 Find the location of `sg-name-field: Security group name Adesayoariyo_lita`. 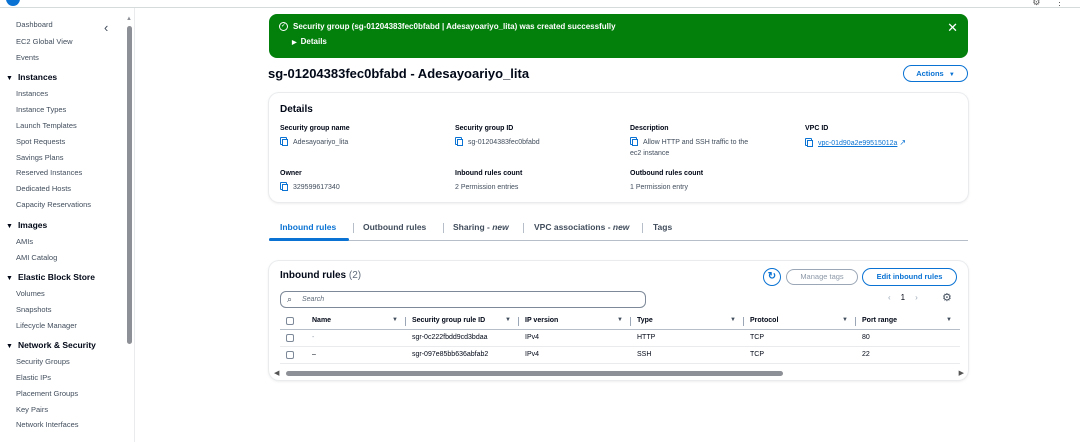

sg-name-field: Security group name Adesayoariyo_lita is located at coordinates (315, 135).